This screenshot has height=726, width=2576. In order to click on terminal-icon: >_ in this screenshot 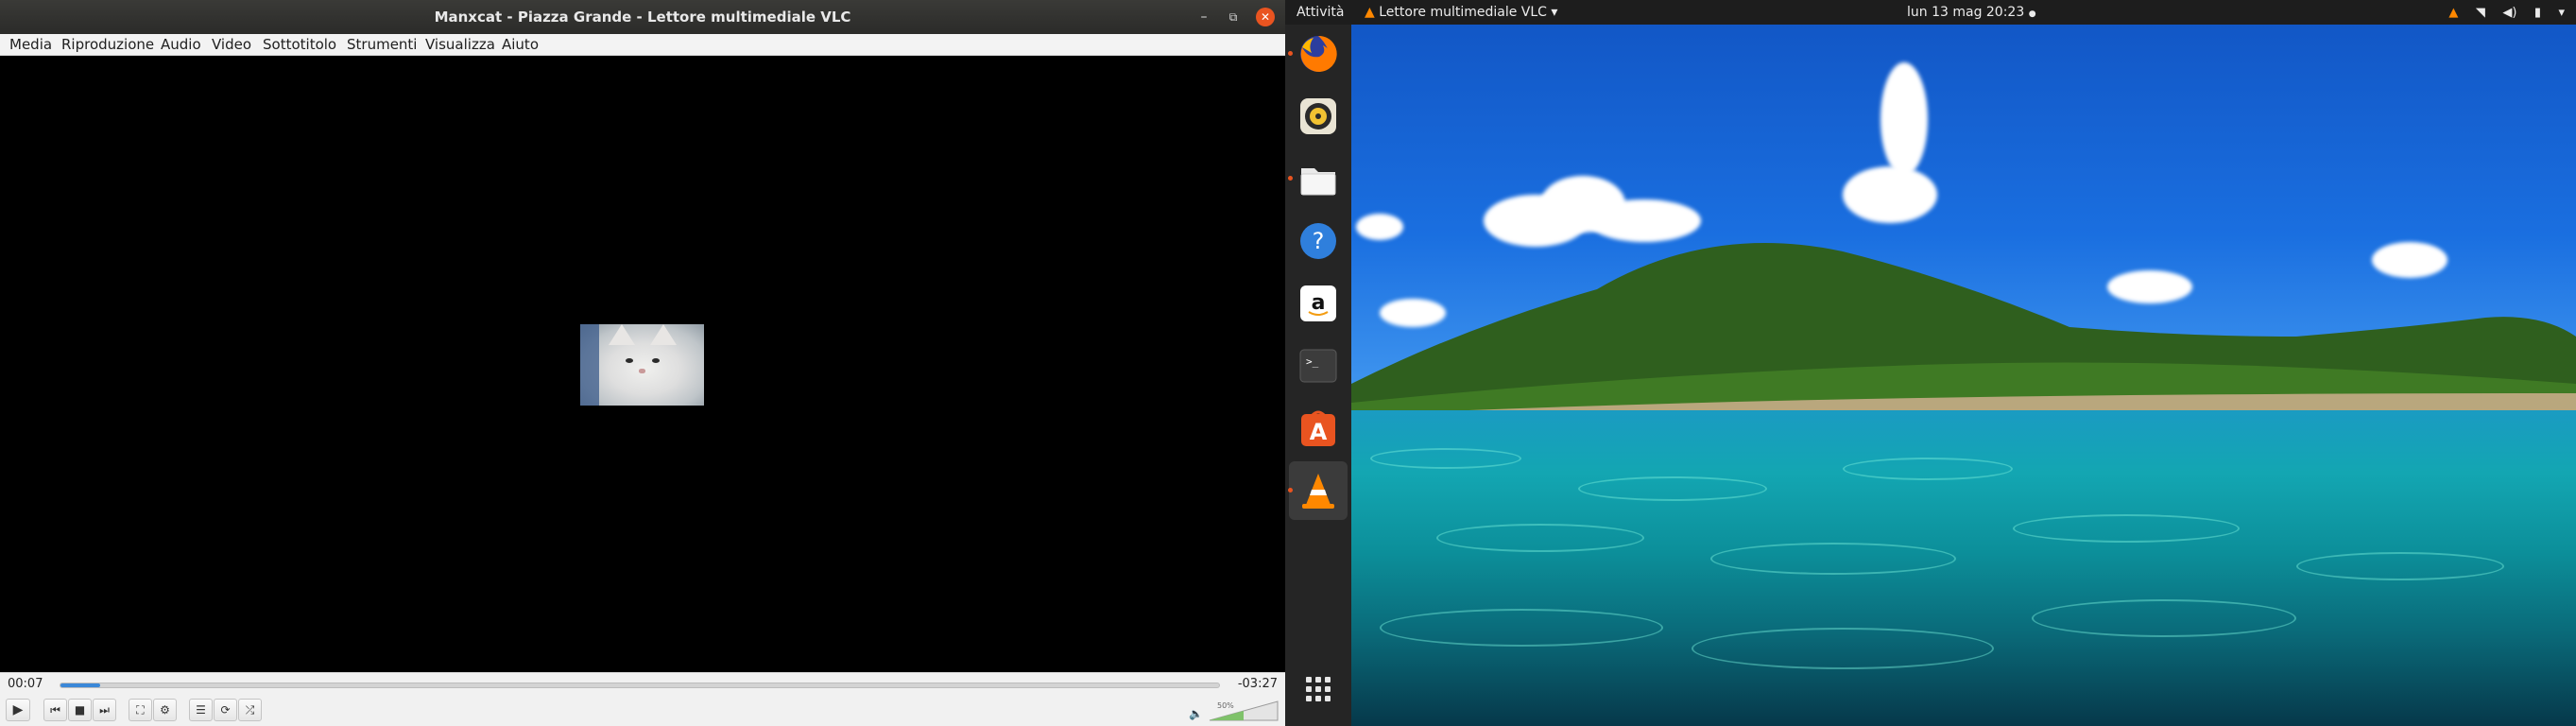, I will do `click(1318, 366)`.